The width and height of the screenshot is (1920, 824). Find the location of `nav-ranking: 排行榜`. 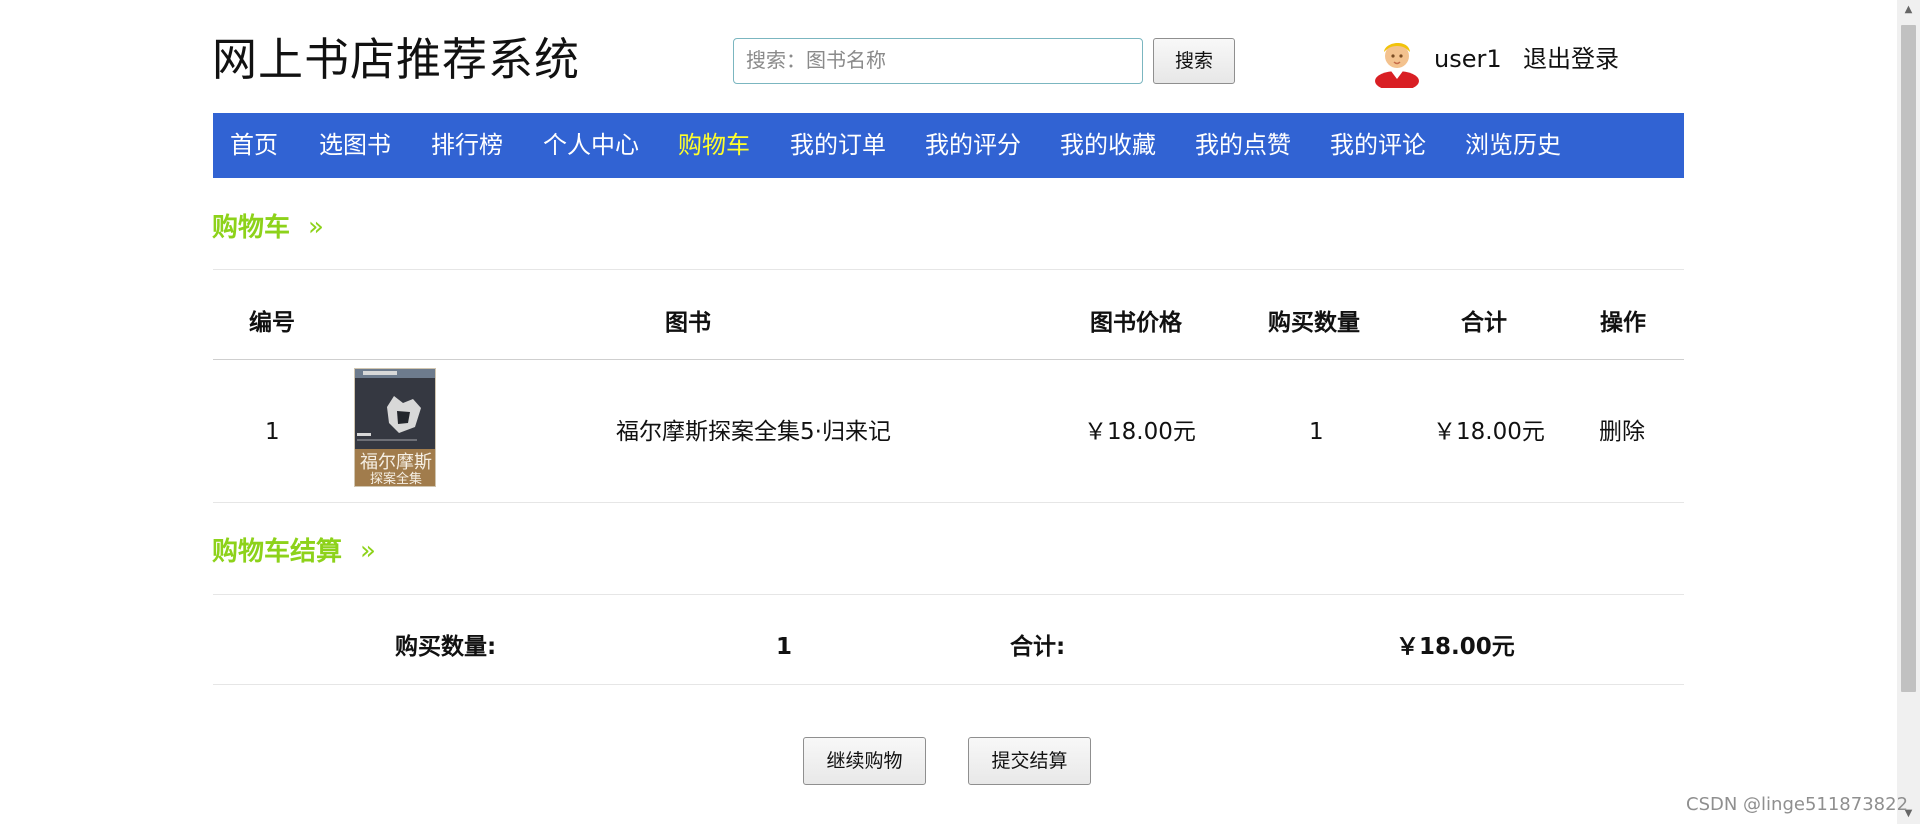

nav-ranking: 排行榜 is located at coordinates (467, 145).